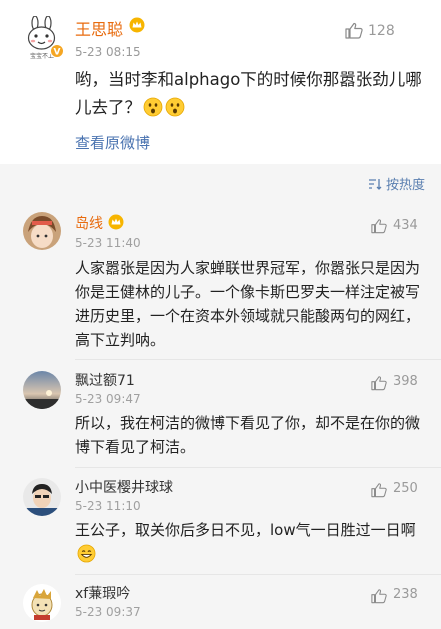  I want to click on view-original-link: 查看原微博, so click(112, 142).